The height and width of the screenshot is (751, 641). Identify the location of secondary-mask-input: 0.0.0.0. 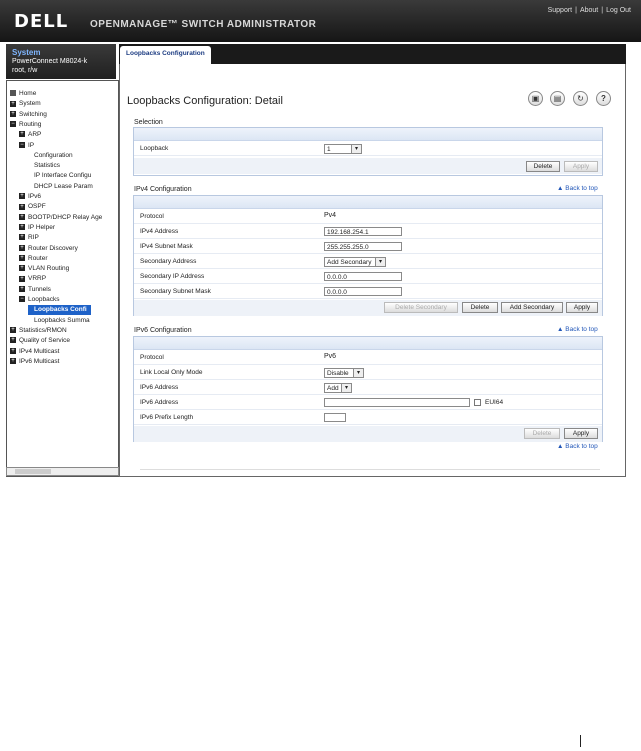
(363, 291).